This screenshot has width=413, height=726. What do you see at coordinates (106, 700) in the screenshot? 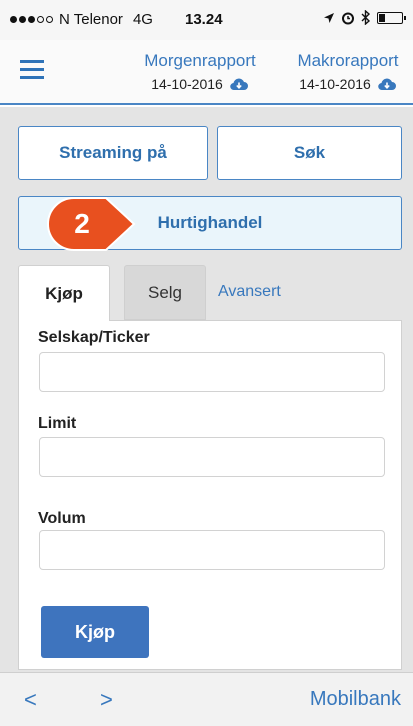
I see `forward-button: >` at bounding box center [106, 700].